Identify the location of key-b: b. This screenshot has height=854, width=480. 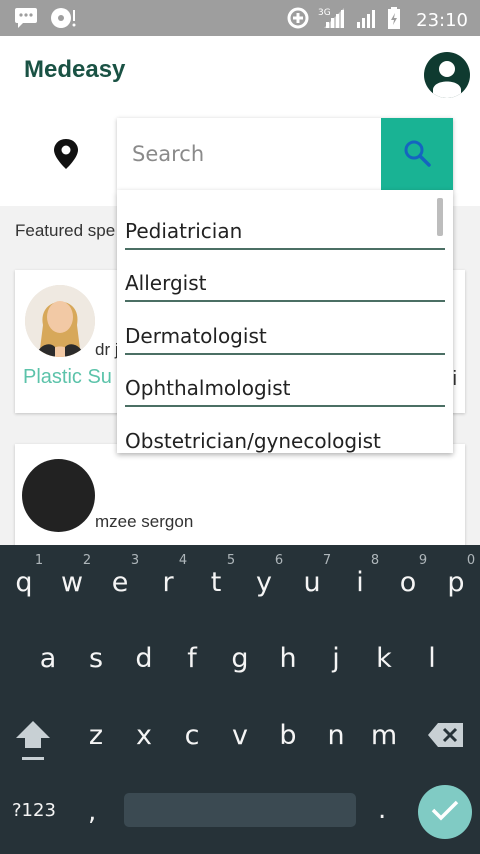
(288, 735).